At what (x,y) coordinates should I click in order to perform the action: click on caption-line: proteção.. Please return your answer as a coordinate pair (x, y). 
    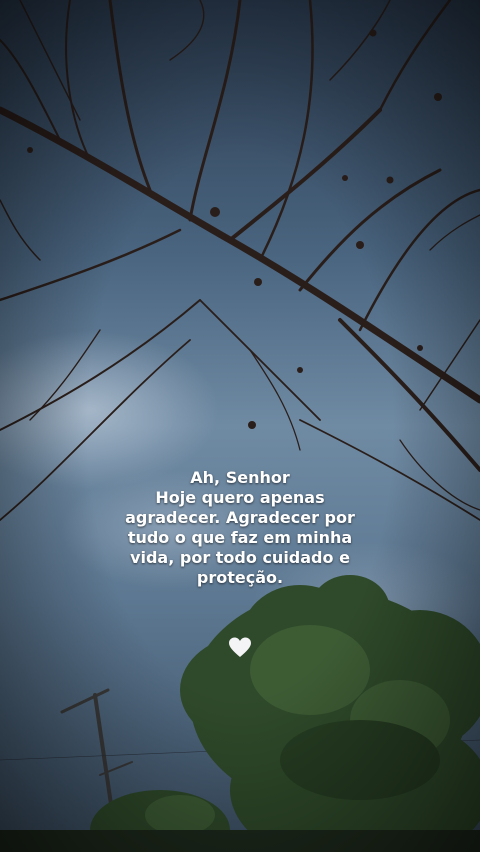
    Looking at the image, I should click on (240, 577).